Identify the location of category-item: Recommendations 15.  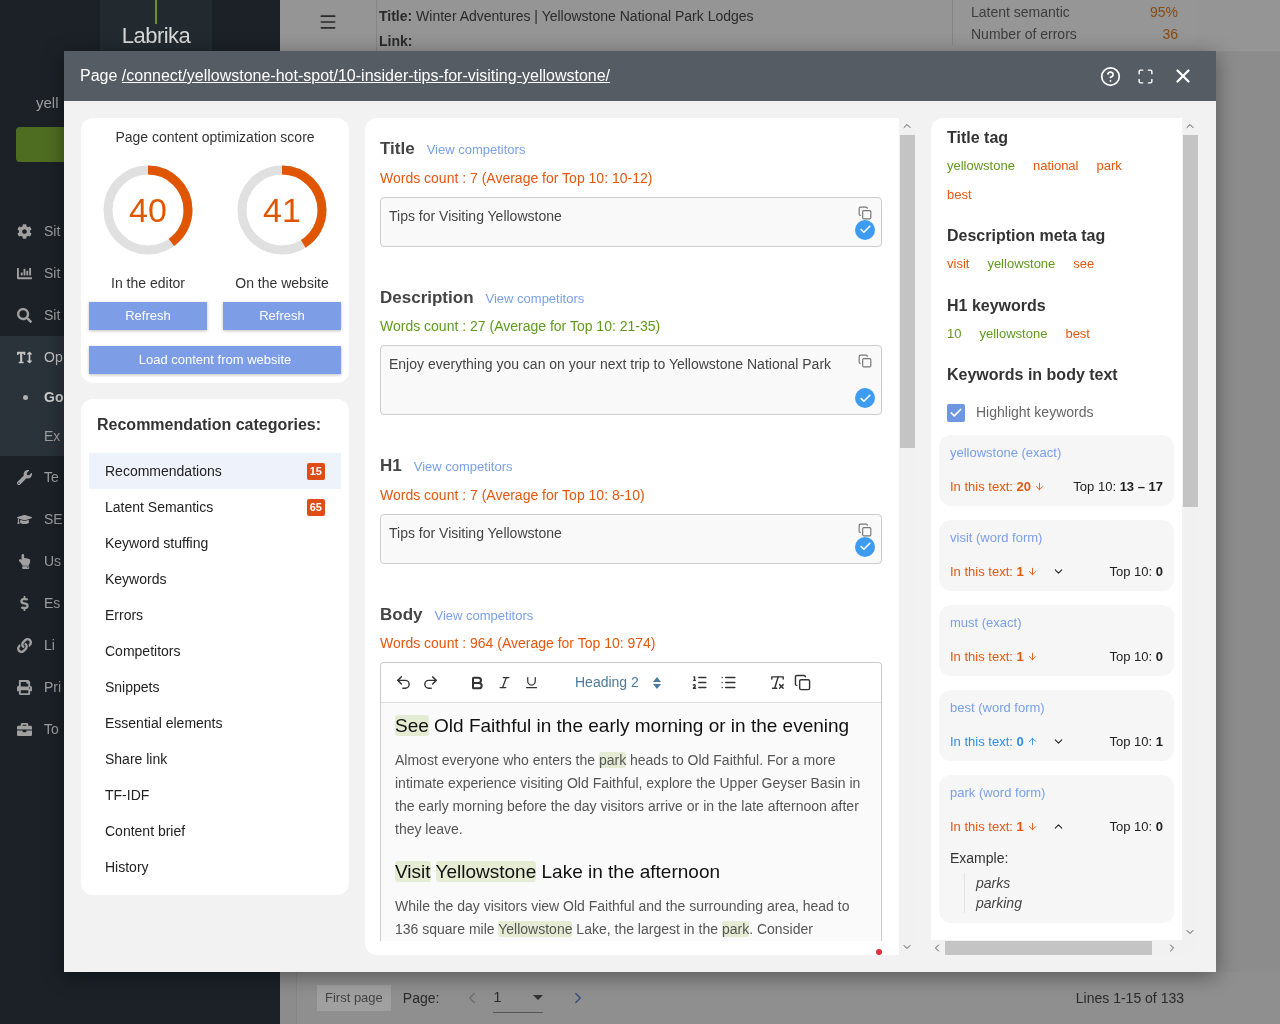
(215, 471).